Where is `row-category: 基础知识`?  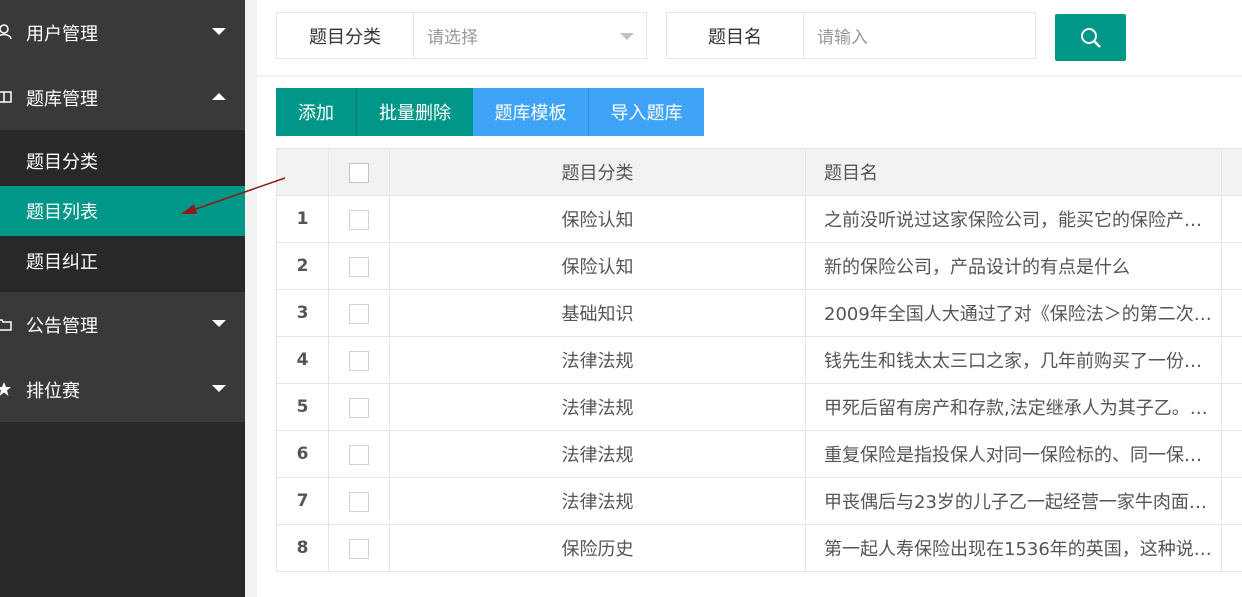 row-category: 基础知识 is located at coordinates (597, 313).